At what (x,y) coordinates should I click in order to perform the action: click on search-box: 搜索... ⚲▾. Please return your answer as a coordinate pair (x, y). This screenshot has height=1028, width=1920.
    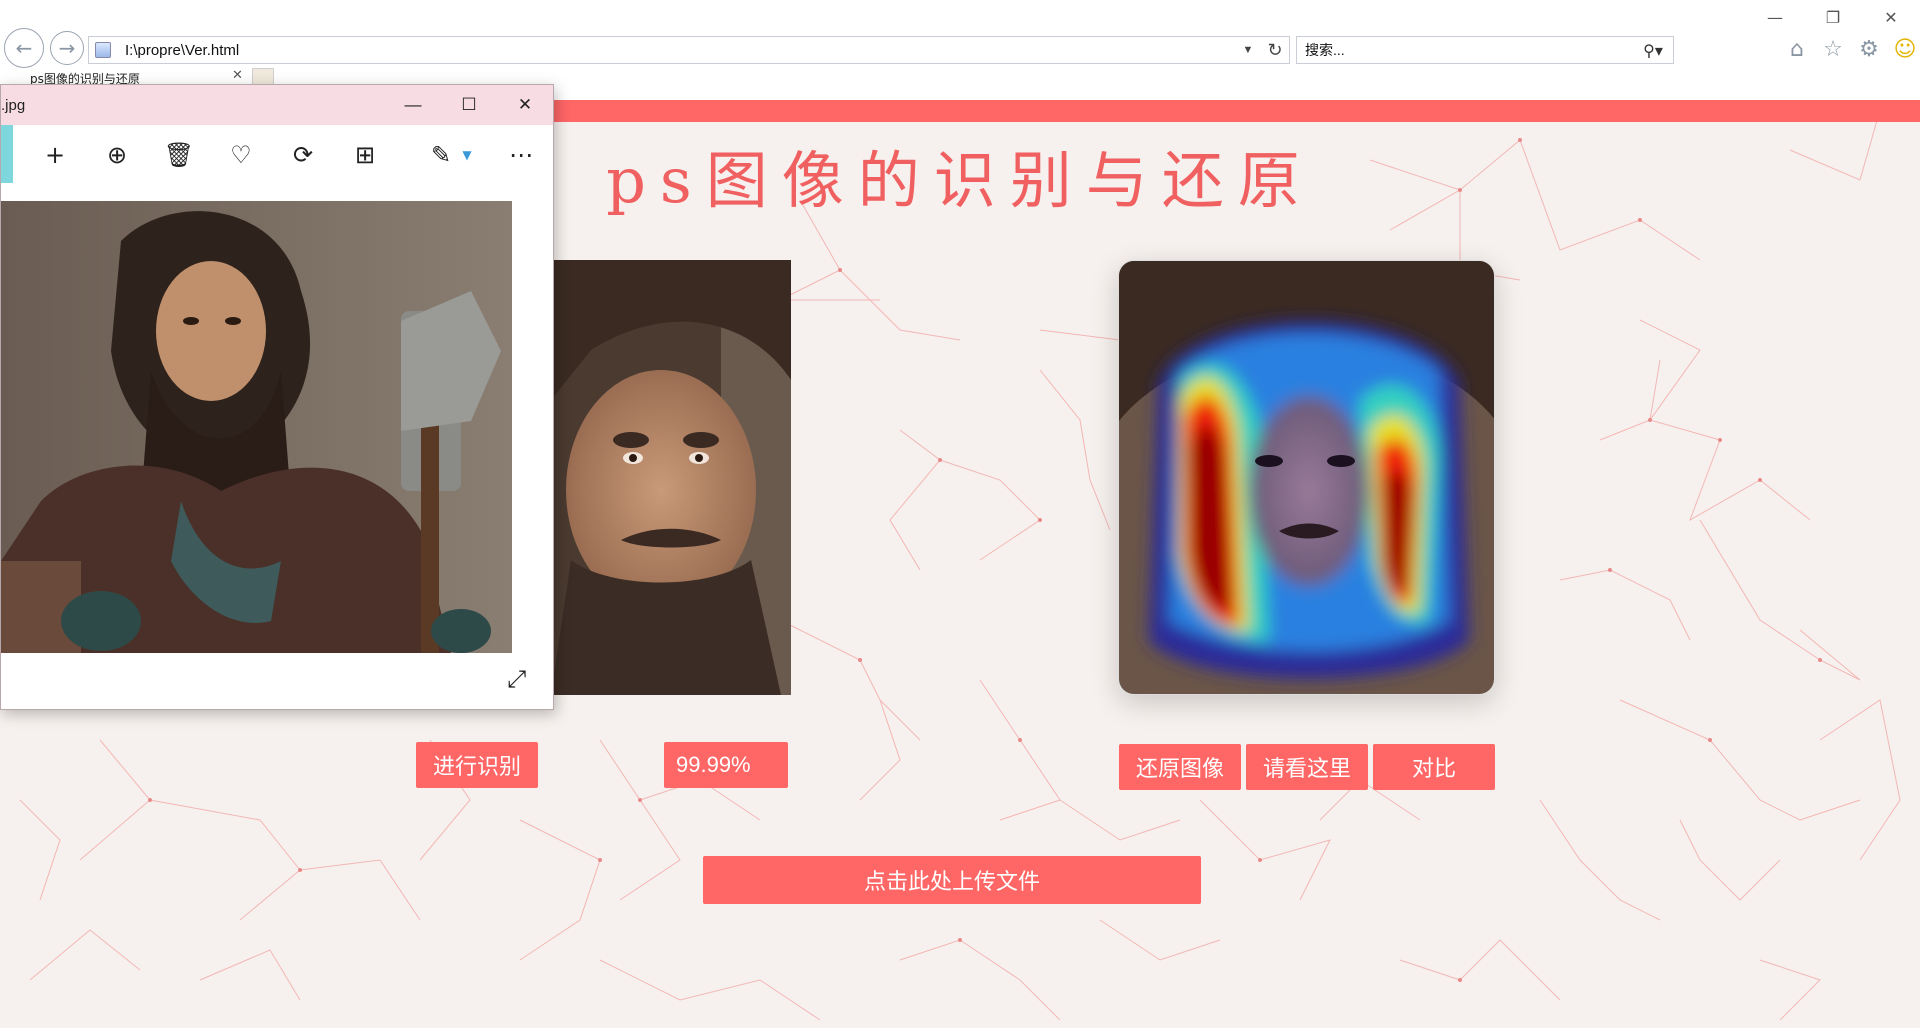
    Looking at the image, I should click on (1485, 50).